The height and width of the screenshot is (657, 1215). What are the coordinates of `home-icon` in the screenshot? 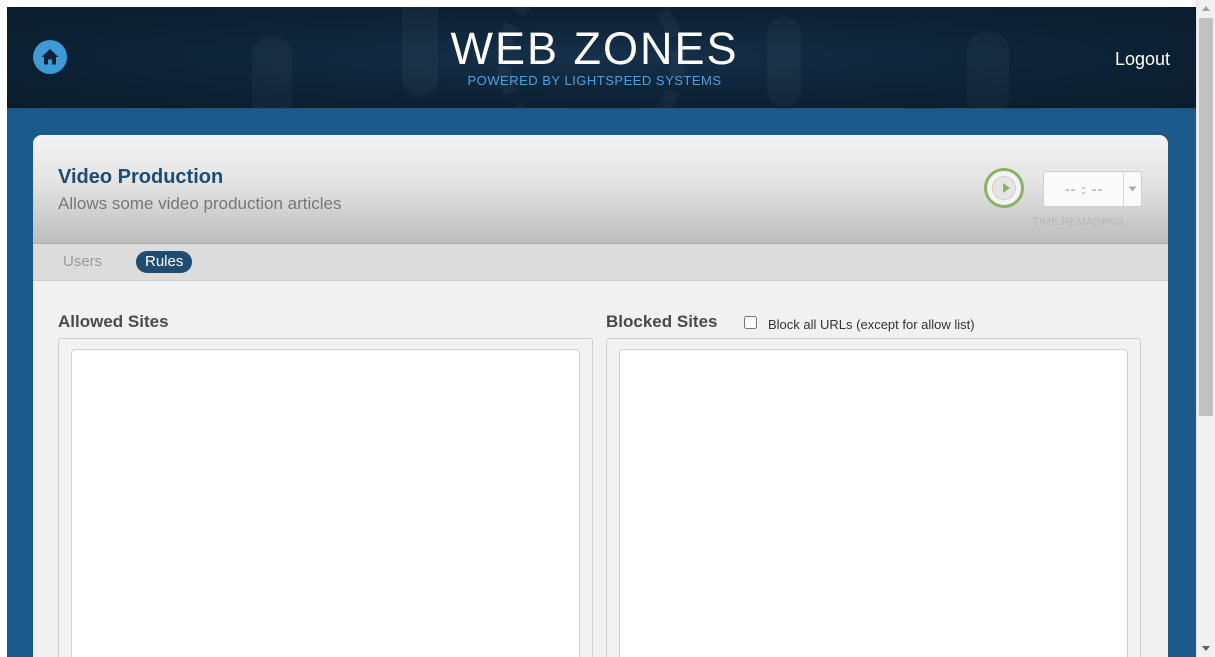 It's located at (50, 57).